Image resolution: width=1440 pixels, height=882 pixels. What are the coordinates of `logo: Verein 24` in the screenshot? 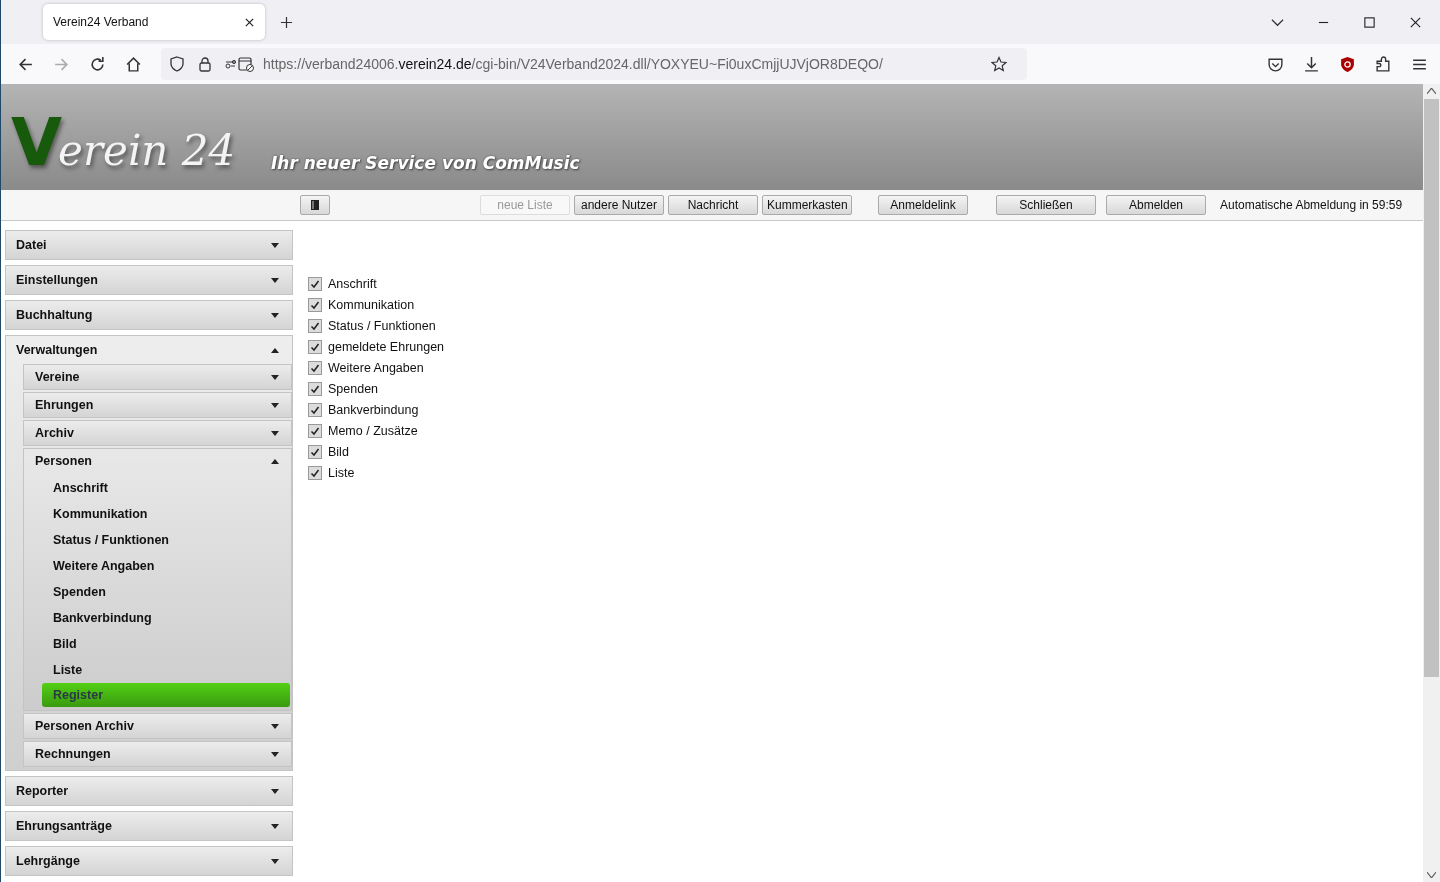 It's located at (124, 143).